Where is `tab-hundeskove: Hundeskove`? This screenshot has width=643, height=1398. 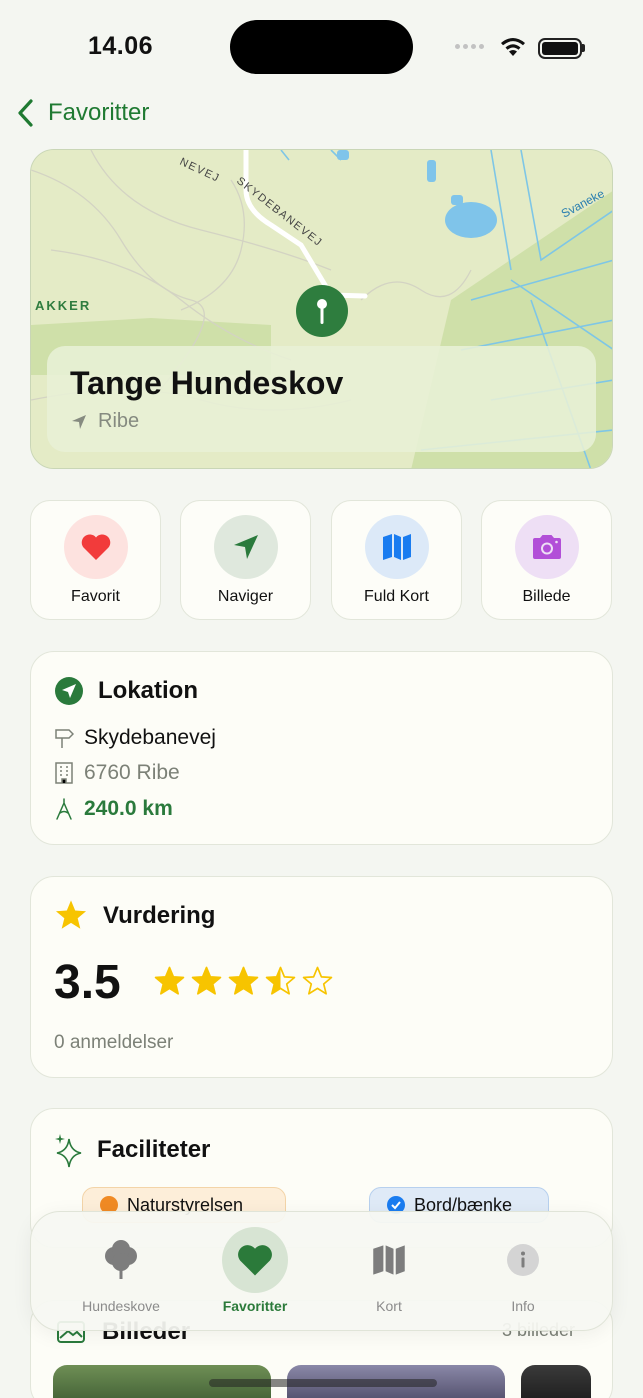
tab-hundeskove: Hundeskove is located at coordinates (121, 1271).